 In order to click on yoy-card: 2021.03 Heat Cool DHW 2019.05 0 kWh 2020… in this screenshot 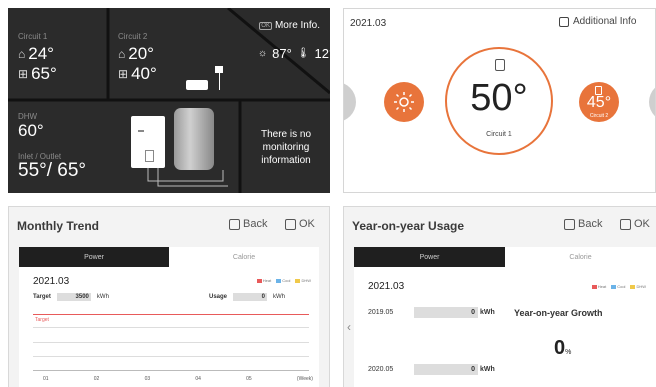, I will do `click(505, 327)`.